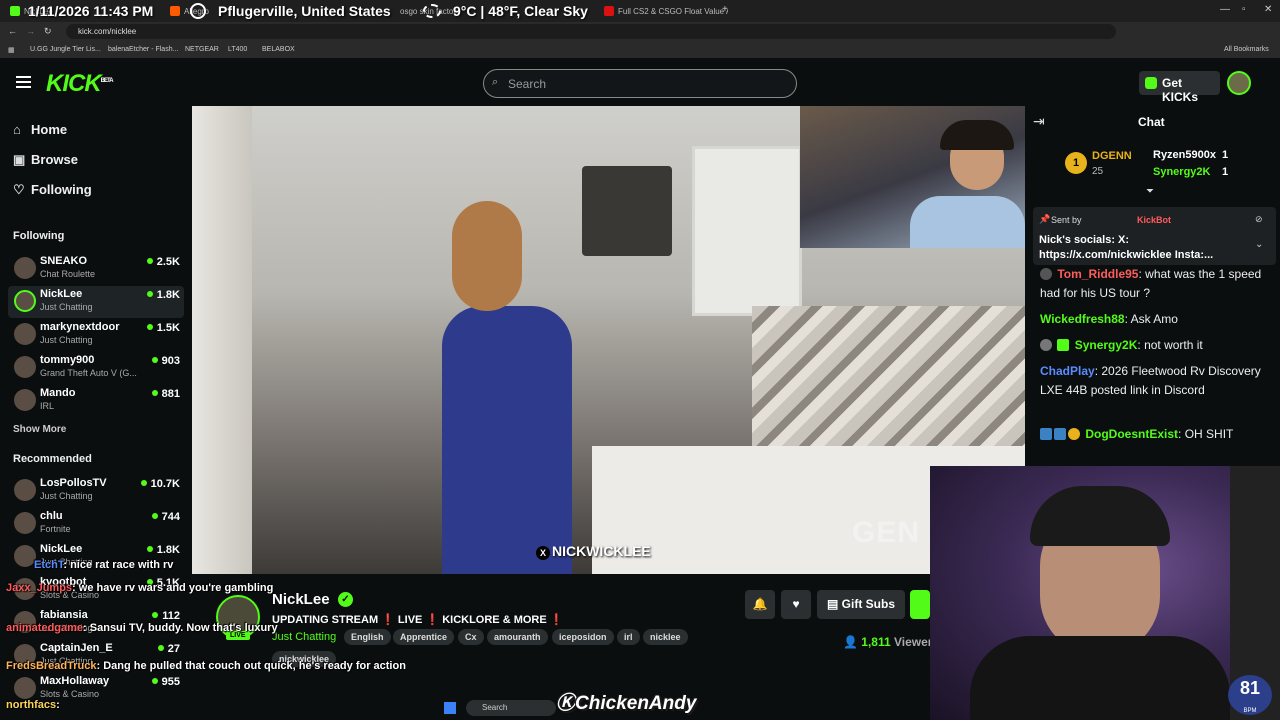 This screenshot has width=1280, height=720. I want to click on video-pip-camera, so click(912, 177).